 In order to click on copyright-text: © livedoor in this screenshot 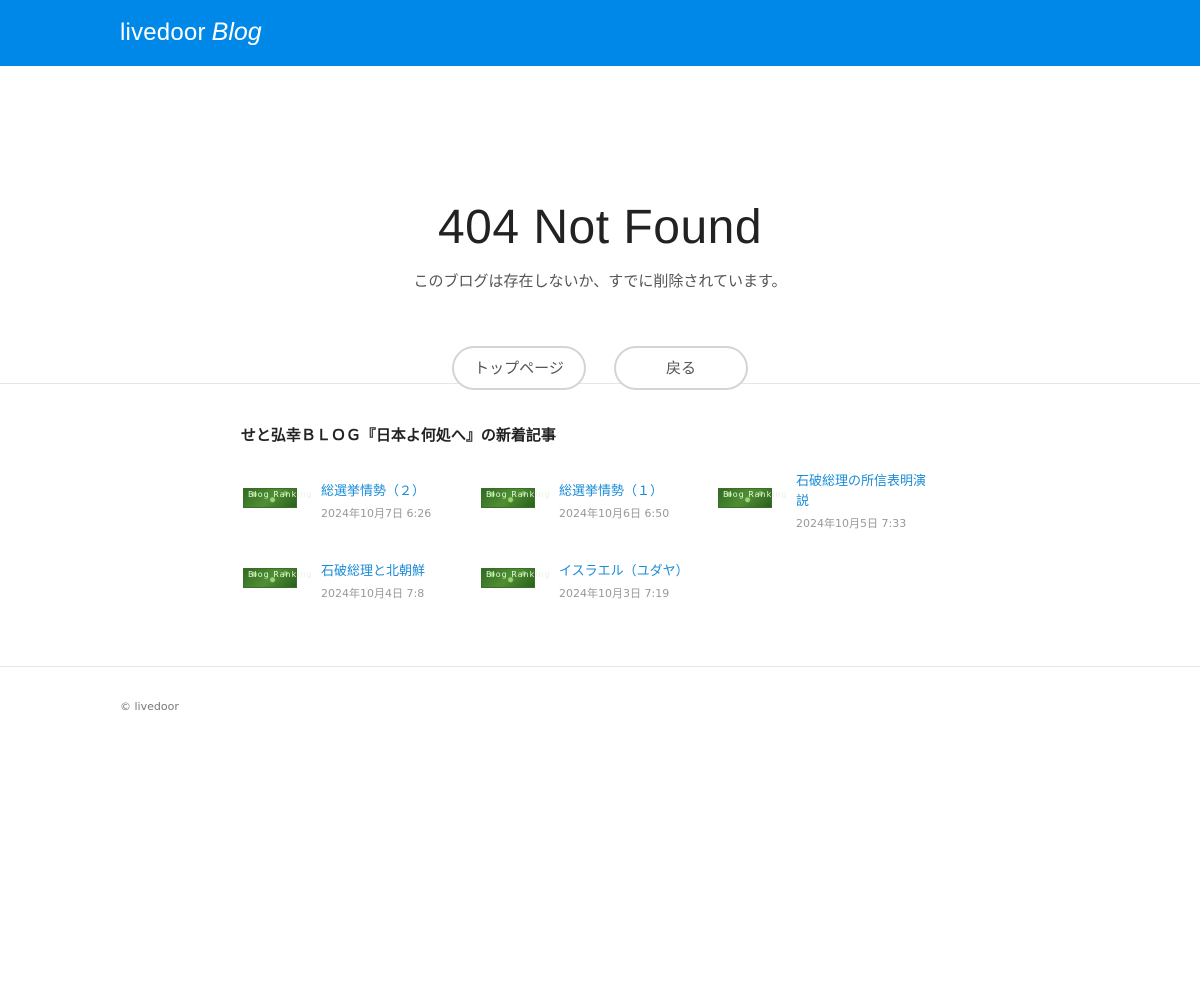, I will do `click(149, 706)`.